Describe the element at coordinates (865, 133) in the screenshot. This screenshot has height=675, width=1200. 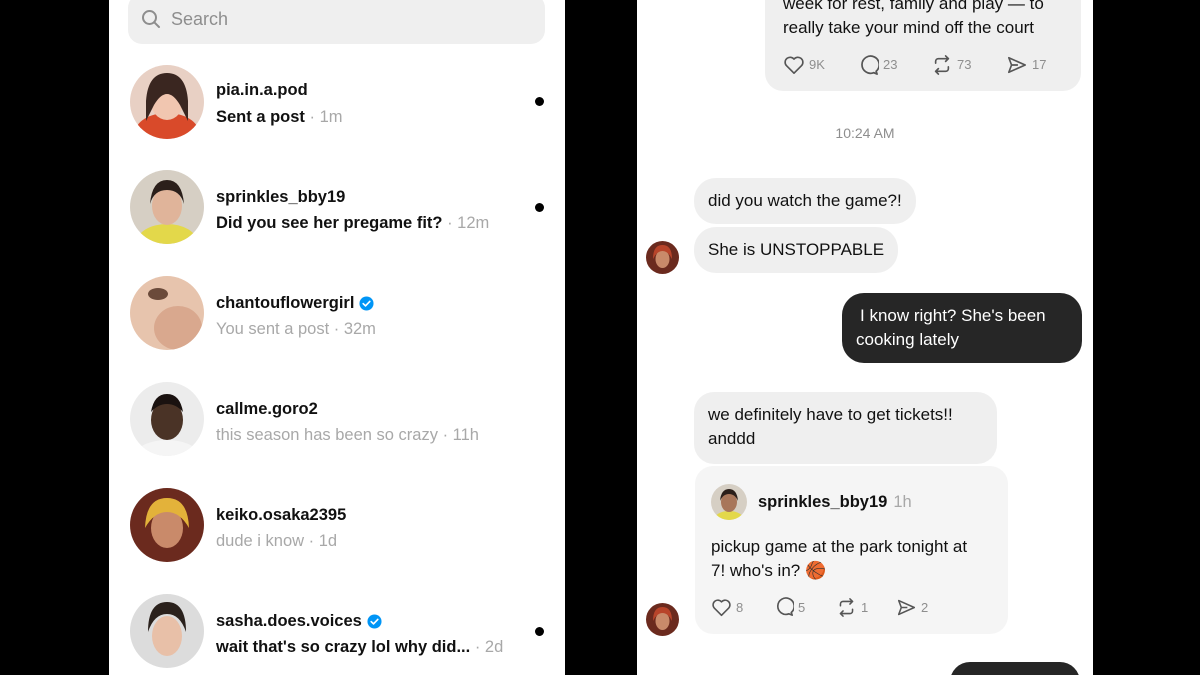
I see `message-timestamp: 10:24 AM` at that location.